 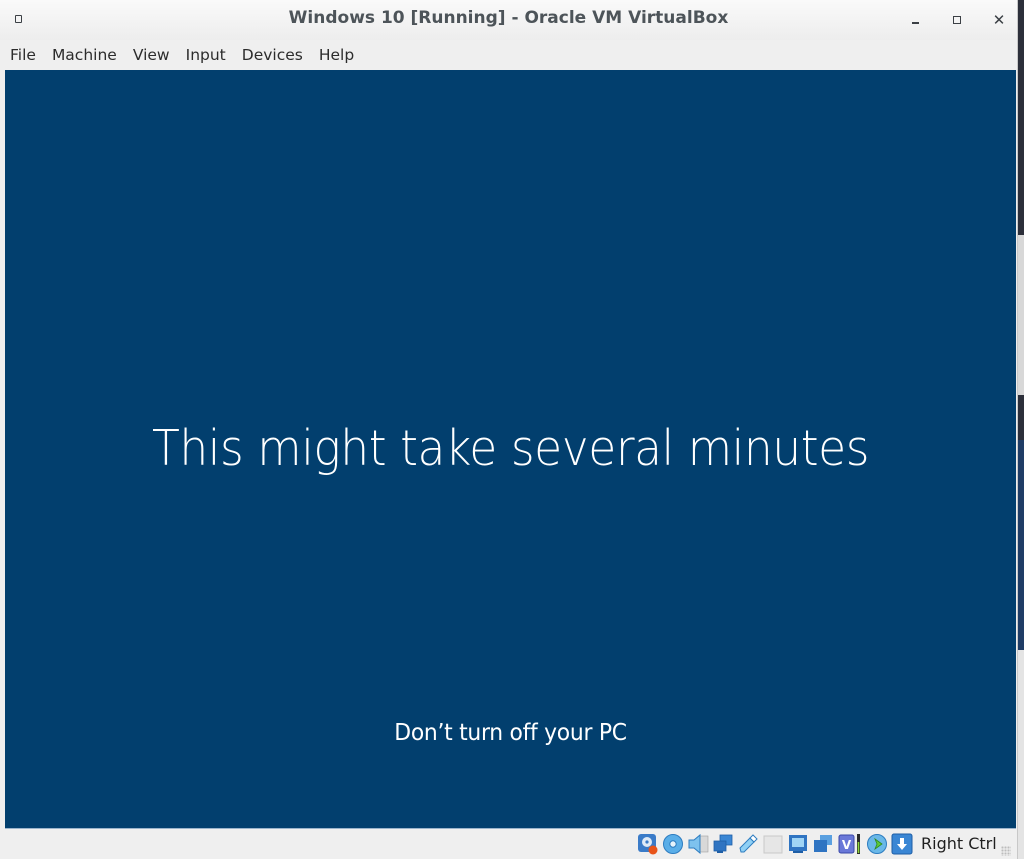 I want to click on usb-icon, so click(x=748, y=844).